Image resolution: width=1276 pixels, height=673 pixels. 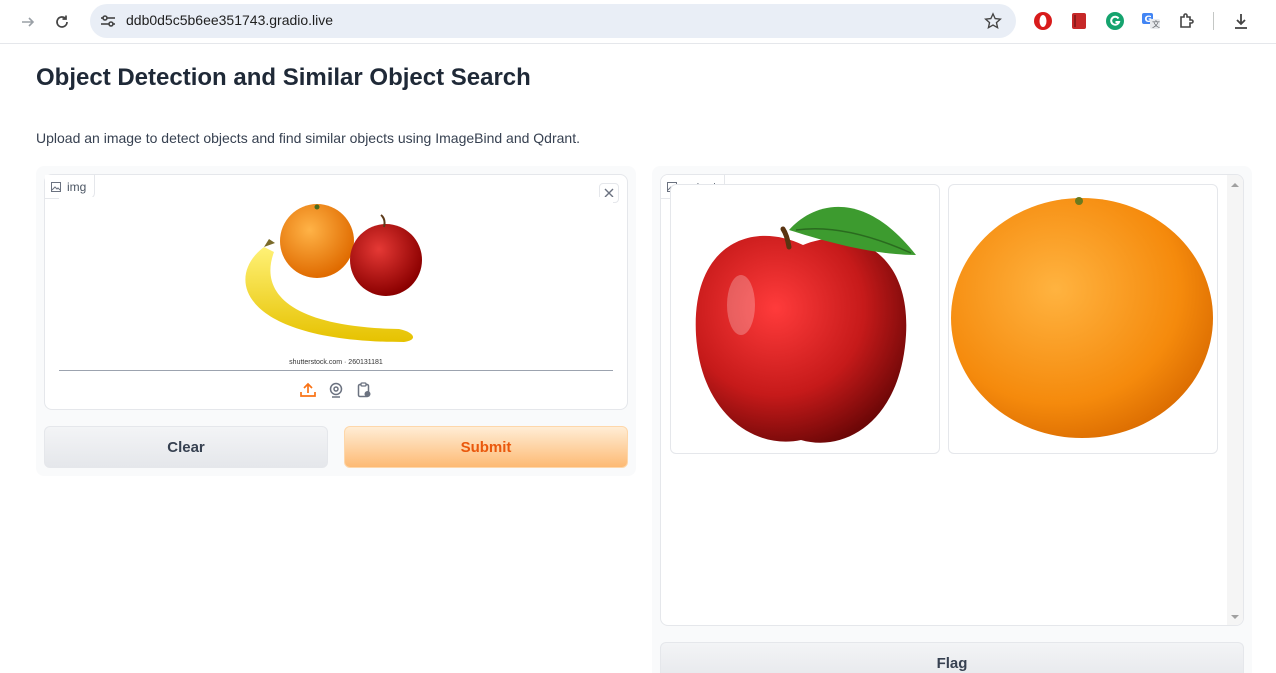 What do you see at coordinates (805, 324) in the screenshot?
I see `apple-photo` at bounding box center [805, 324].